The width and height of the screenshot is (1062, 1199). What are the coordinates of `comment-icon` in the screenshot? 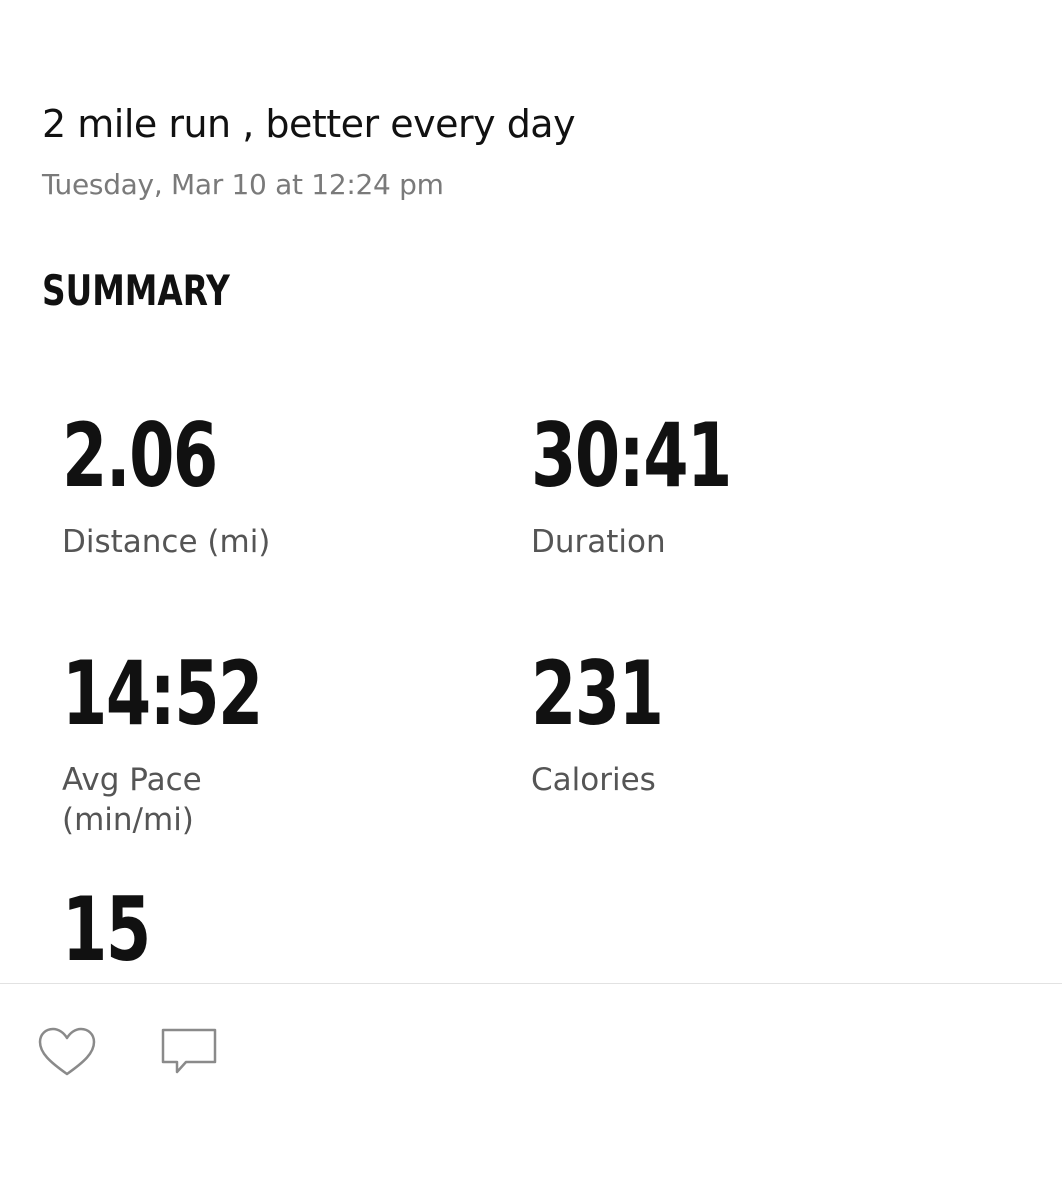 It's located at (189, 1051).